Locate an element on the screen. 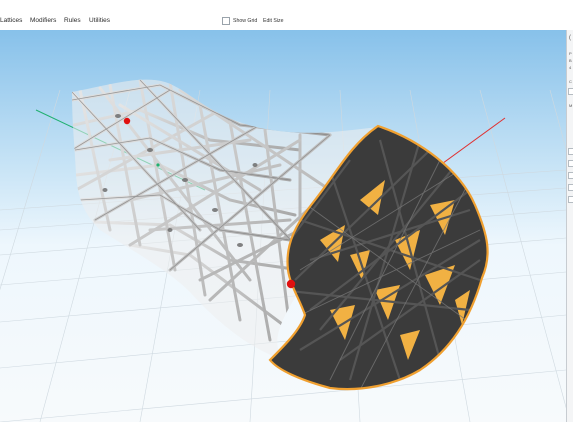  panel-header-glyph: ( is located at coordinates (570, 38).